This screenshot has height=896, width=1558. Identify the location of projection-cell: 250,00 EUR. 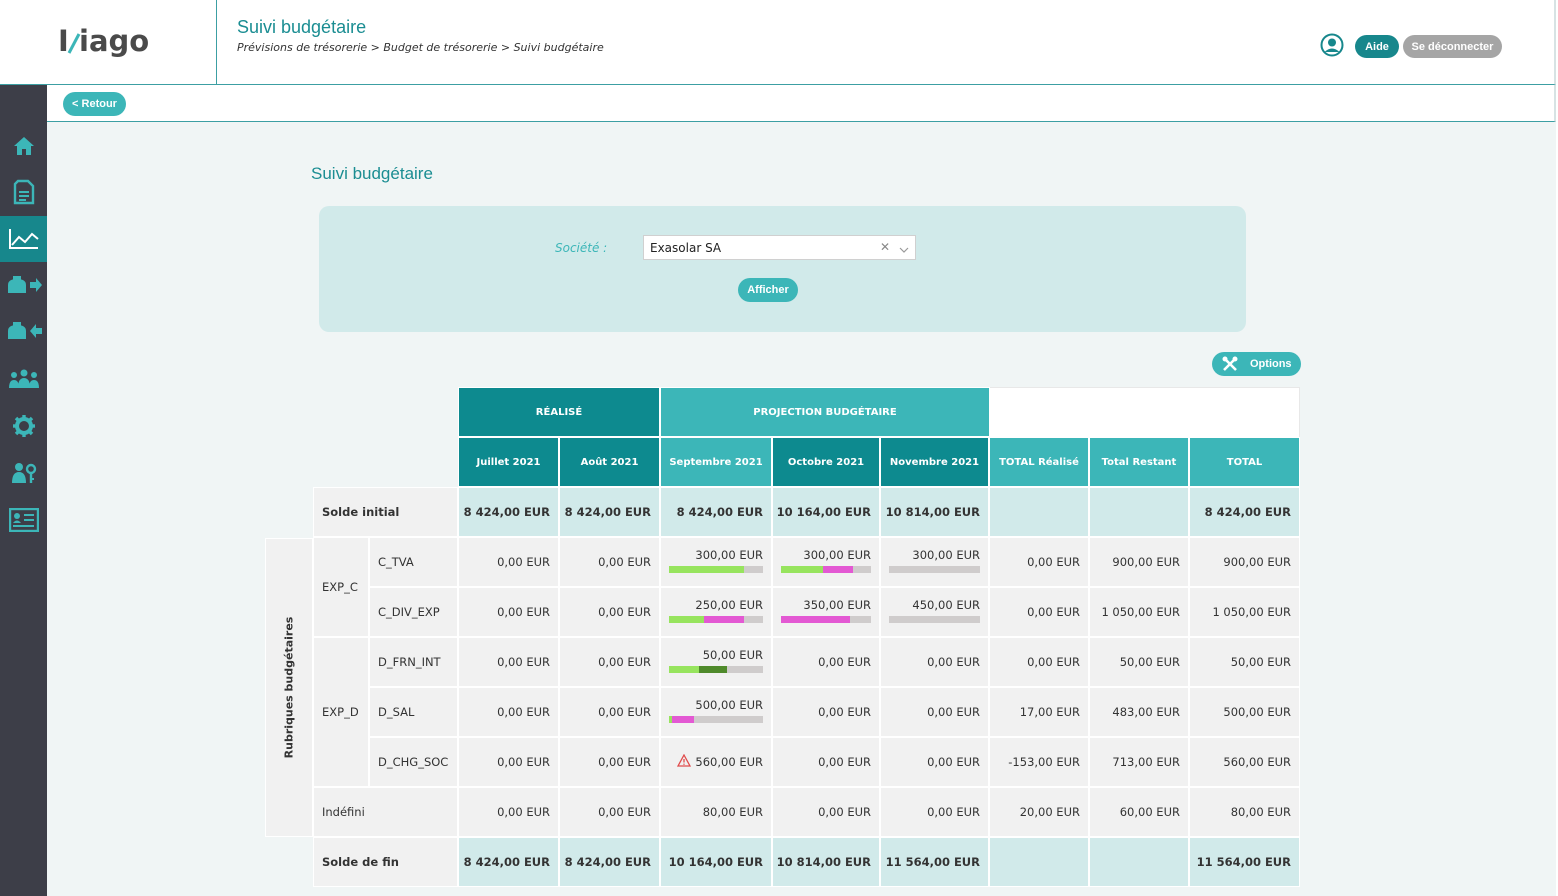
(716, 612).